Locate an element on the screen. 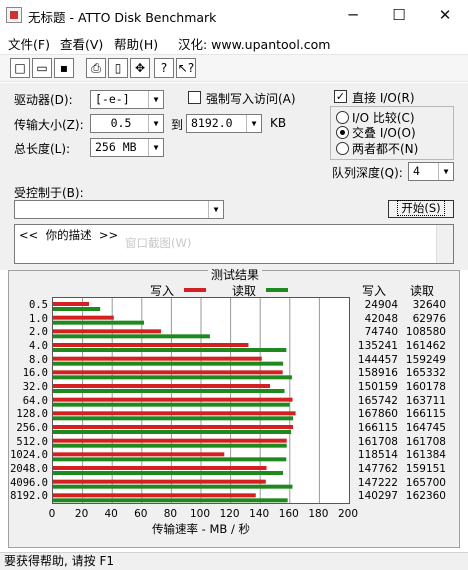  transfer-from-select: 0.5 ▼ is located at coordinates (127, 123).